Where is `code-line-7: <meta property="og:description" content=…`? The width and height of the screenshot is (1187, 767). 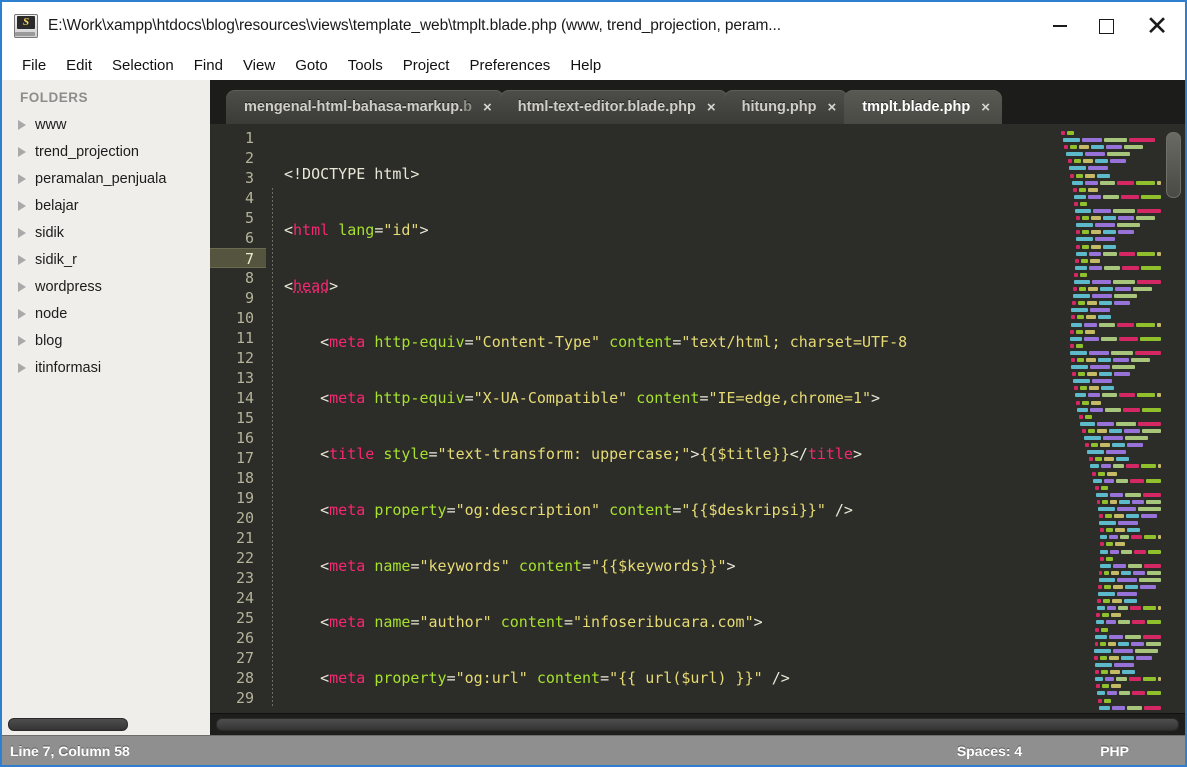 code-line-7: <meta property="og:description" content=… is located at coordinates (586, 510).